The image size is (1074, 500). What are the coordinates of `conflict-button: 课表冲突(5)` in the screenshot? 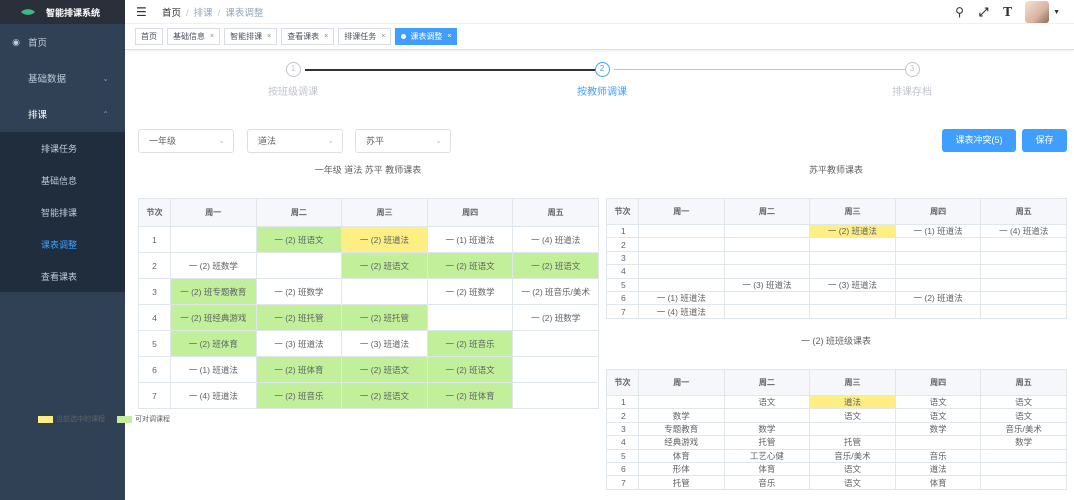 It's located at (979, 140).